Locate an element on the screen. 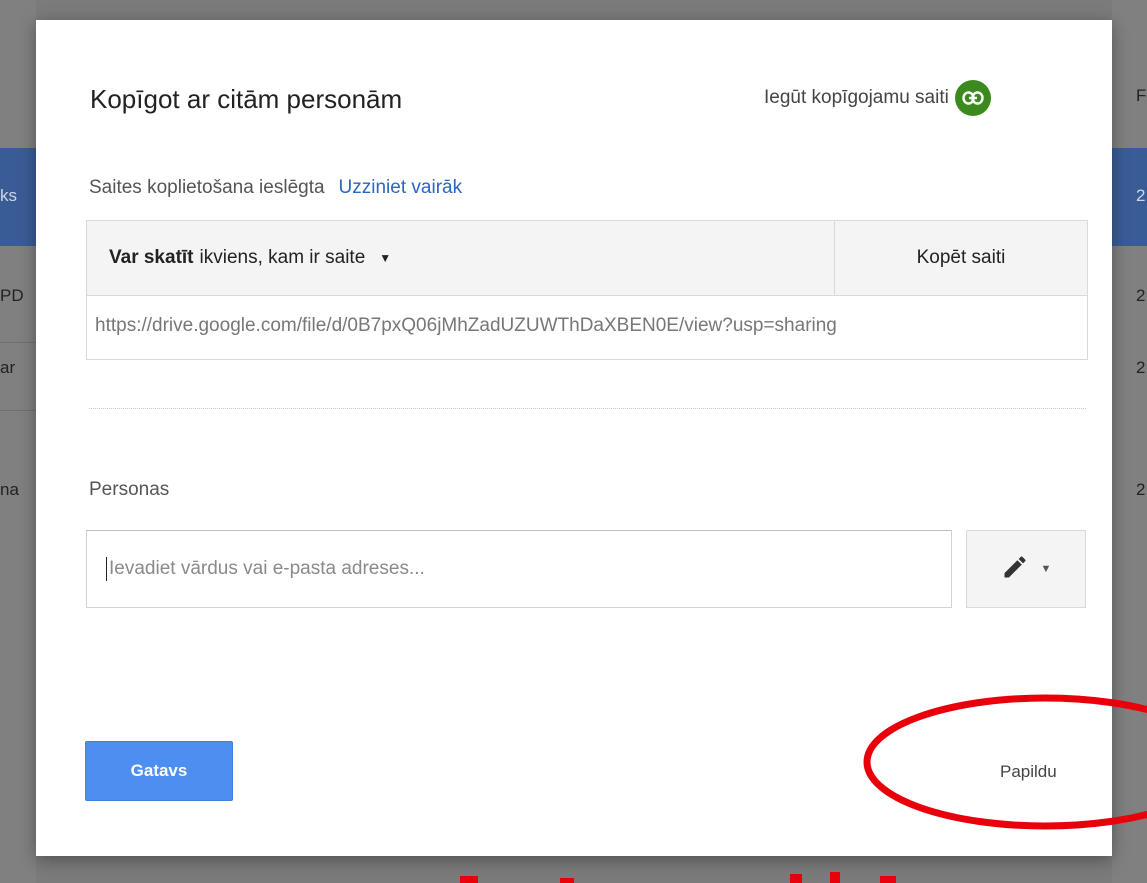 The height and width of the screenshot is (883, 1147). done-button: Gatavs is located at coordinates (159, 771).